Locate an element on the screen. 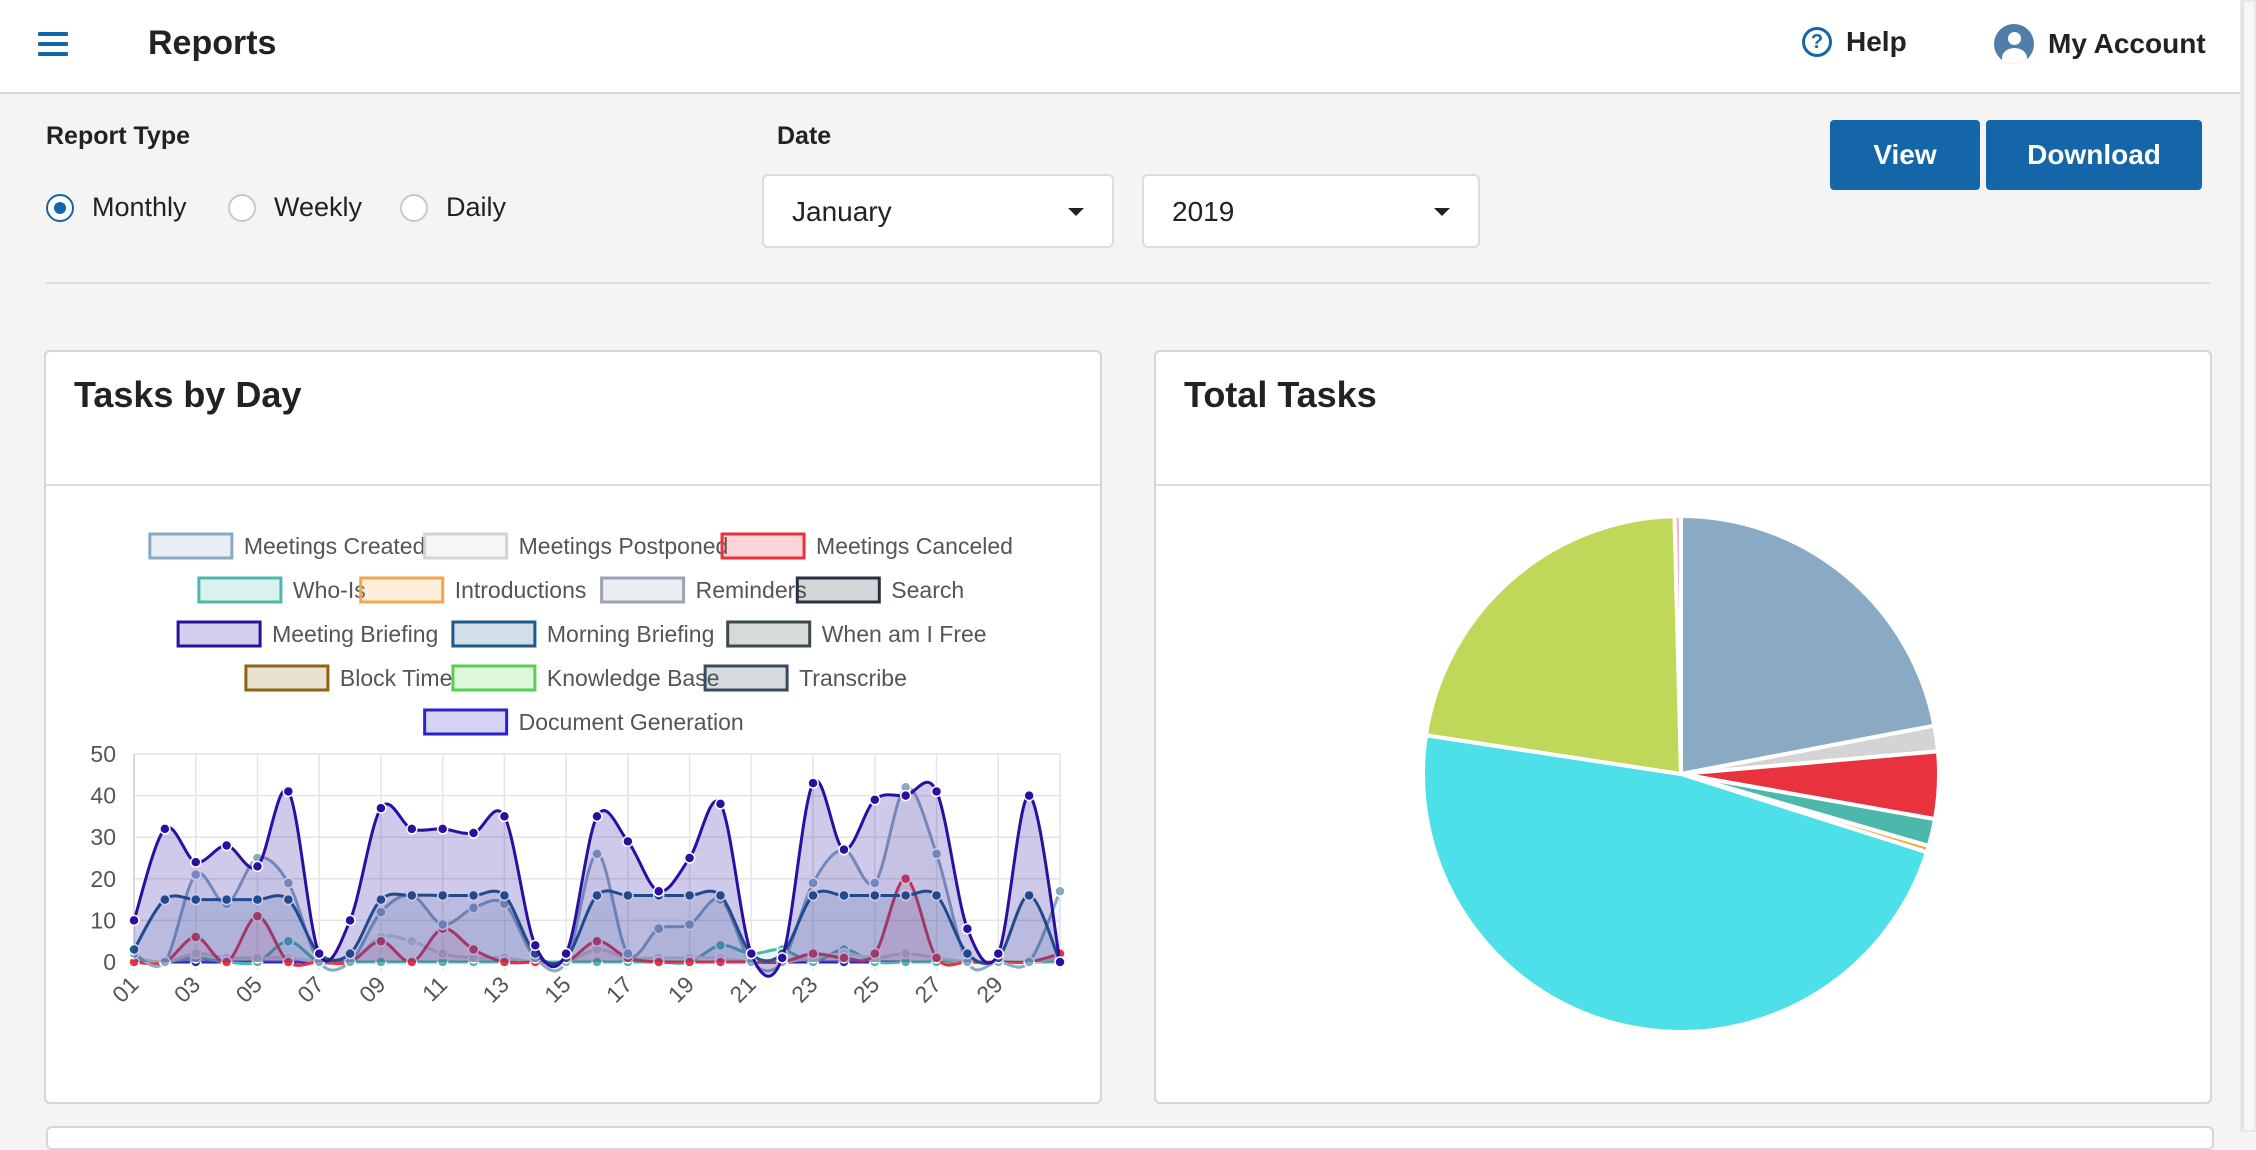  x-tick-label: 19 is located at coordinates (681, 989).